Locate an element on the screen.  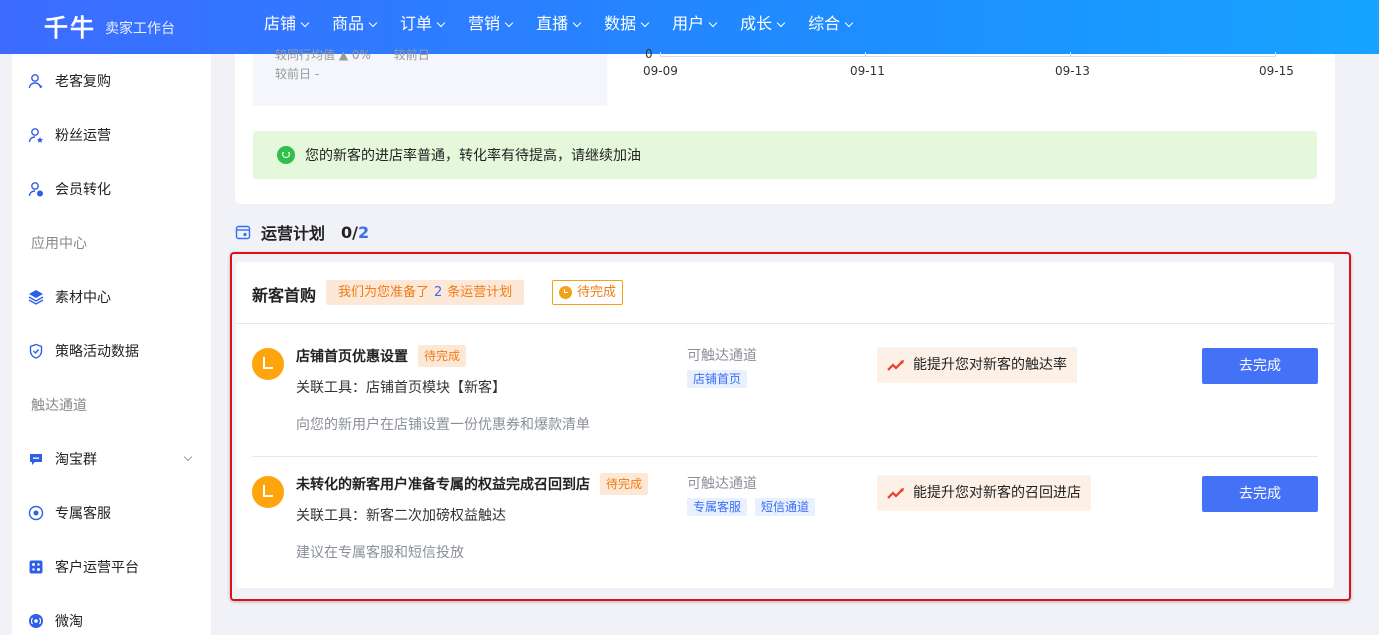
sidebar-item-material-center: 素材中心 is located at coordinates (69, 297).